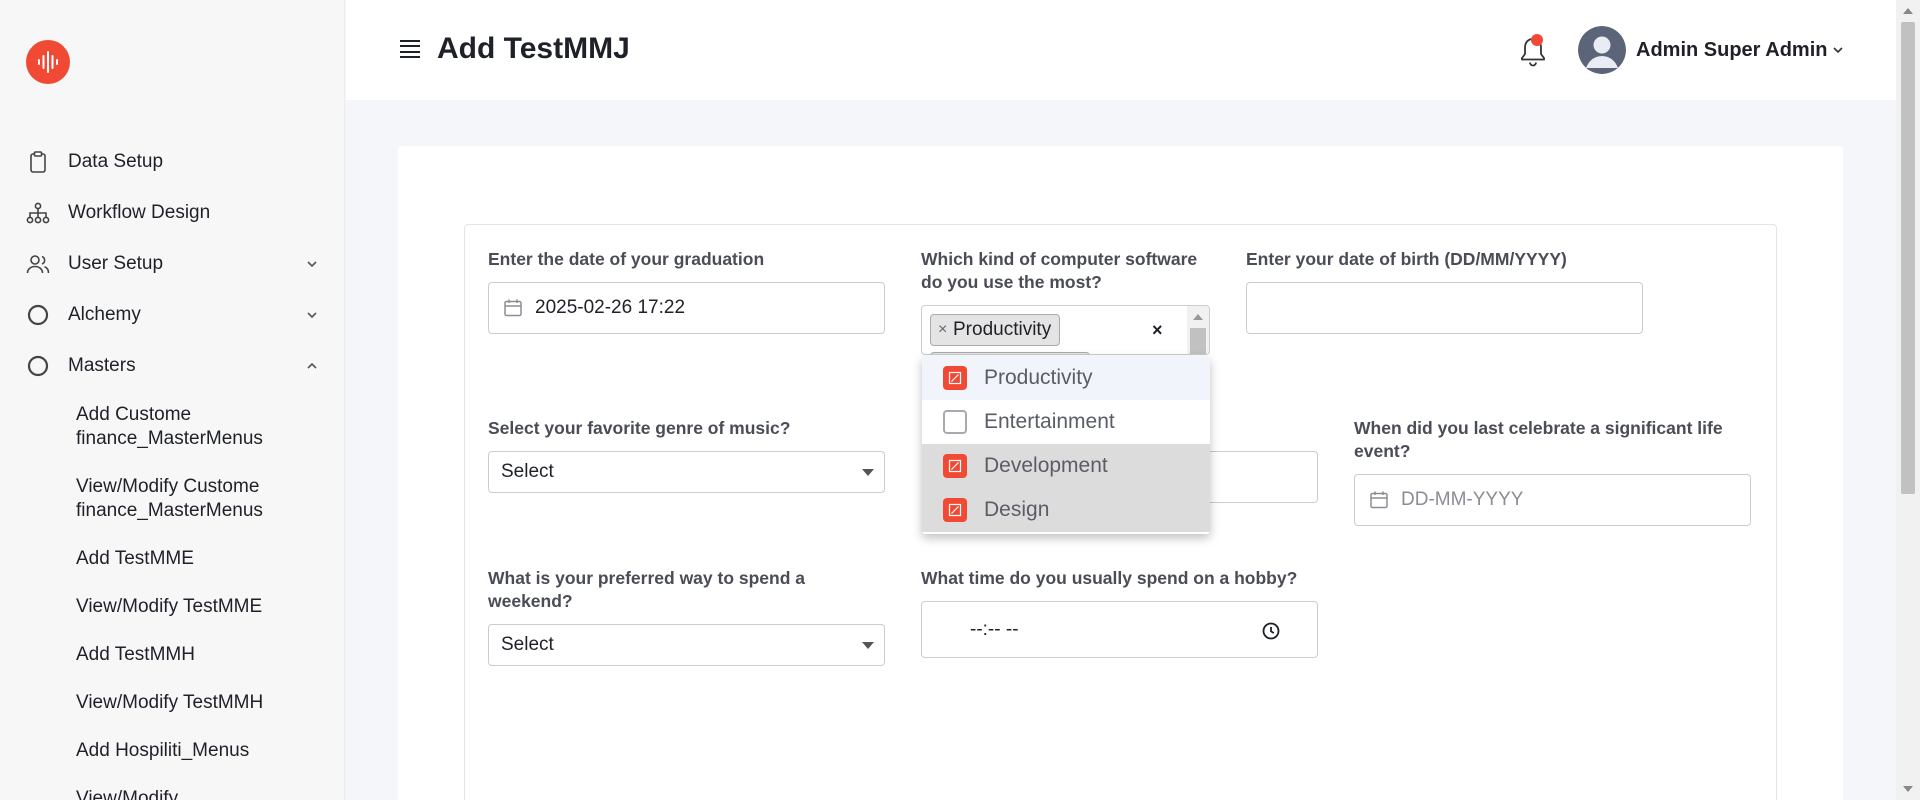 This screenshot has width=1920, height=800. I want to click on page-title: Add TestMMJ, so click(533, 48).